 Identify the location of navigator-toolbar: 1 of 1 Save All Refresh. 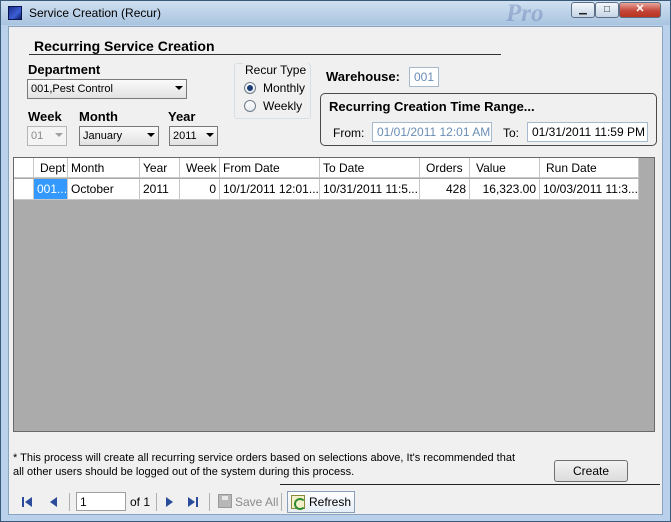
(193, 502).